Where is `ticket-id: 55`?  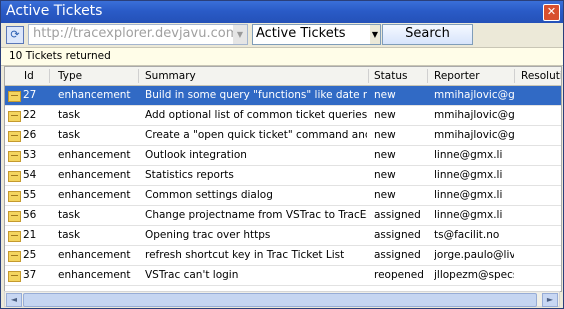 ticket-id: 55 is located at coordinates (30, 195).